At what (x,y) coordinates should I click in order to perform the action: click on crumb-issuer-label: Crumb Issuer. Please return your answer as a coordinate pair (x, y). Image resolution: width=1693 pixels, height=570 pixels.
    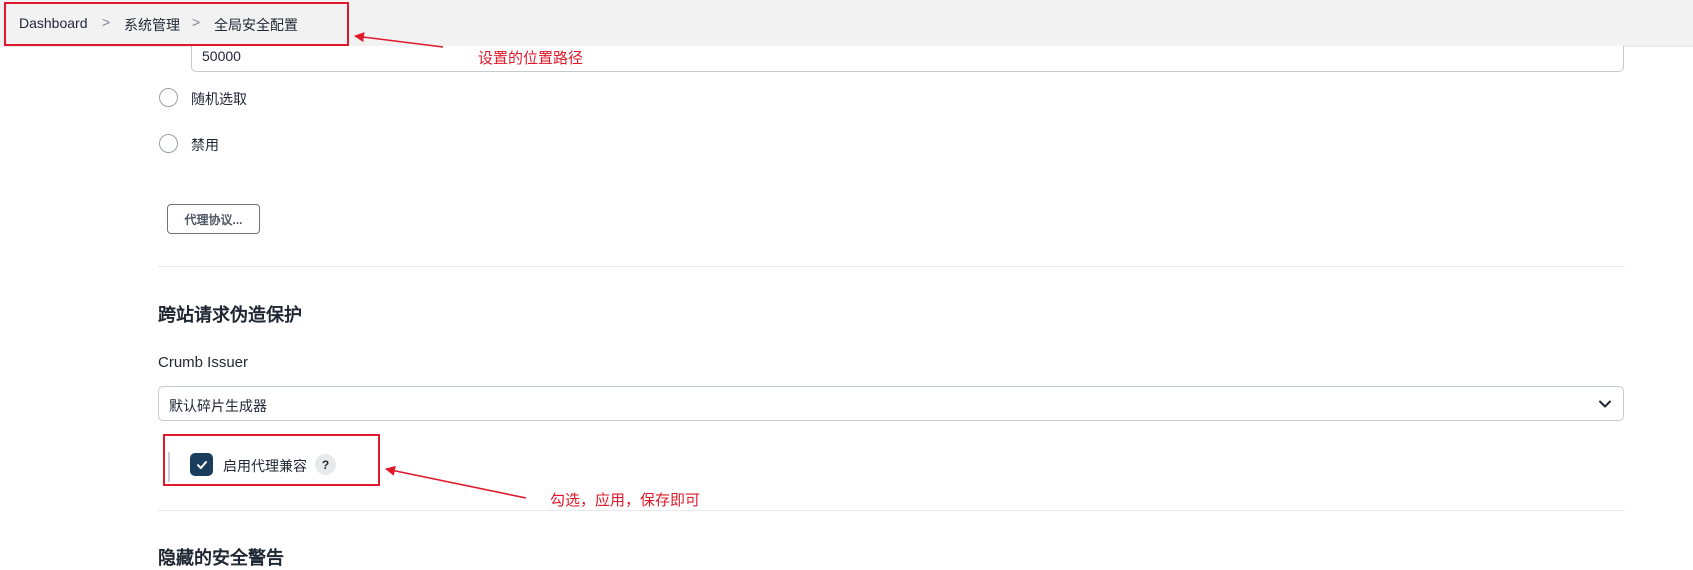
    Looking at the image, I should click on (203, 362).